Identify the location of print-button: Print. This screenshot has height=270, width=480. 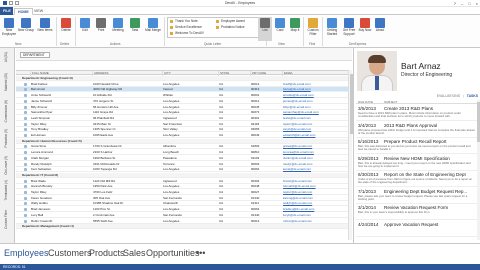
(101, 29).